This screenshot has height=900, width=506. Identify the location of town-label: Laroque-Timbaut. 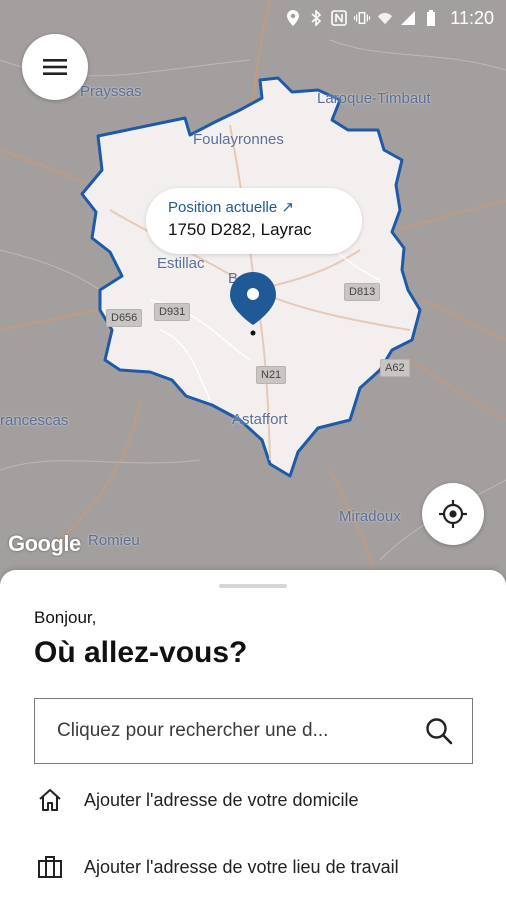
(374, 98).